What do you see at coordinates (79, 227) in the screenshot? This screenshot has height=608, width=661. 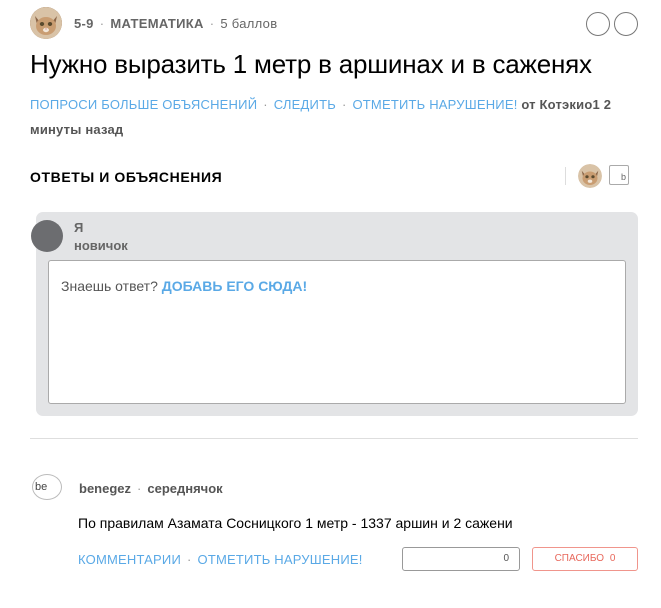 I see `my-name: Я` at bounding box center [79, 227].